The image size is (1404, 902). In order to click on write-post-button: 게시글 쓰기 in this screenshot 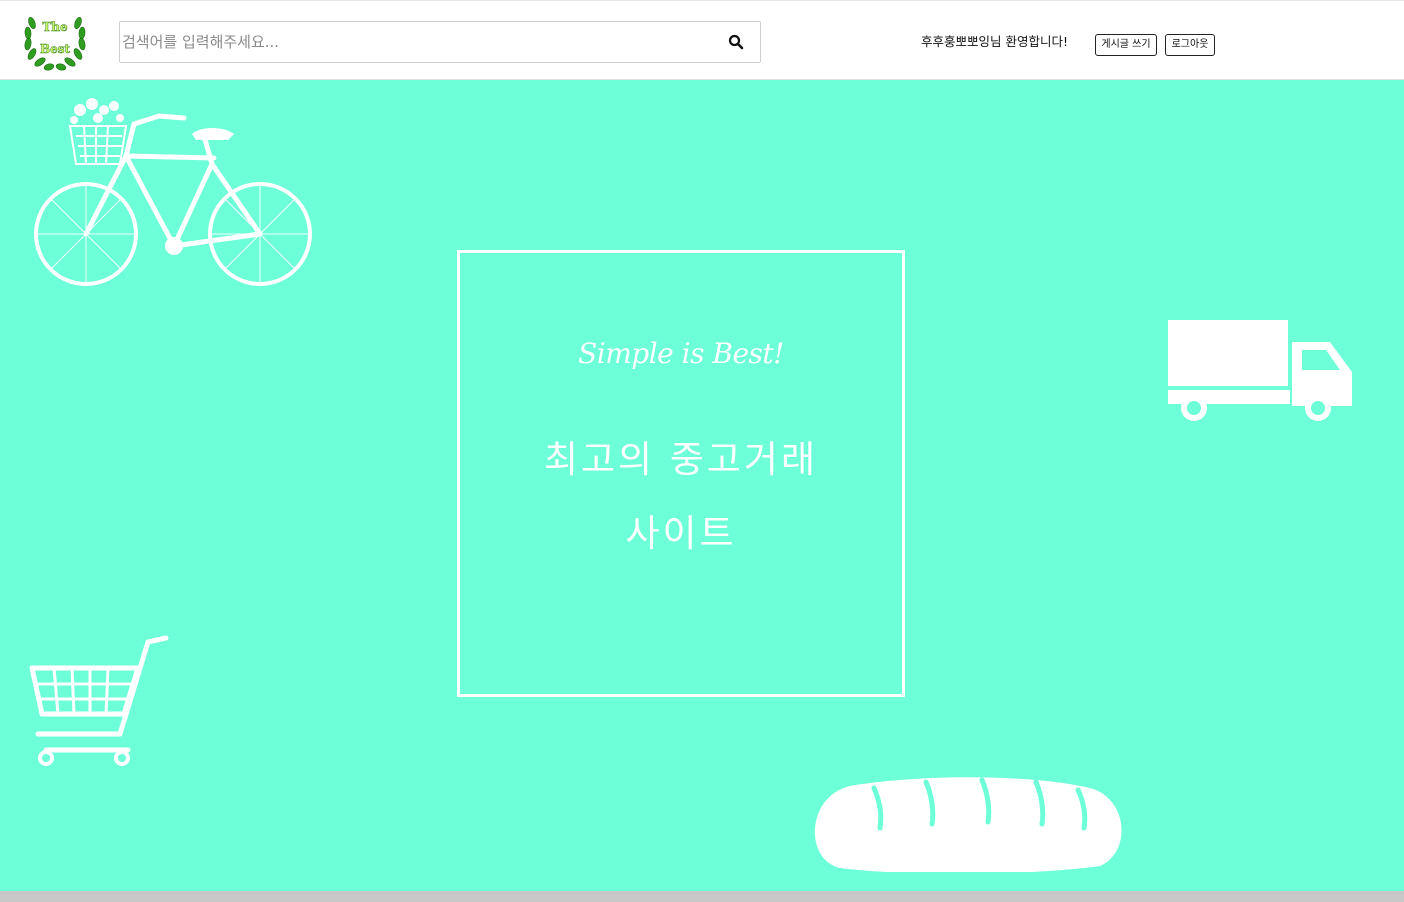, I will do `click(1126, 45)`.